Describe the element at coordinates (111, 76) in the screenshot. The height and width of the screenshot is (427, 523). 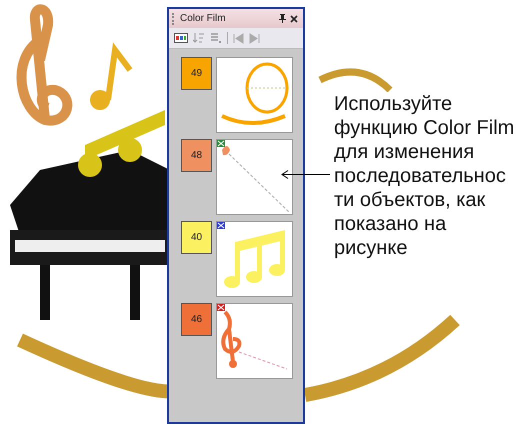
I see `note-drawing` at that location.